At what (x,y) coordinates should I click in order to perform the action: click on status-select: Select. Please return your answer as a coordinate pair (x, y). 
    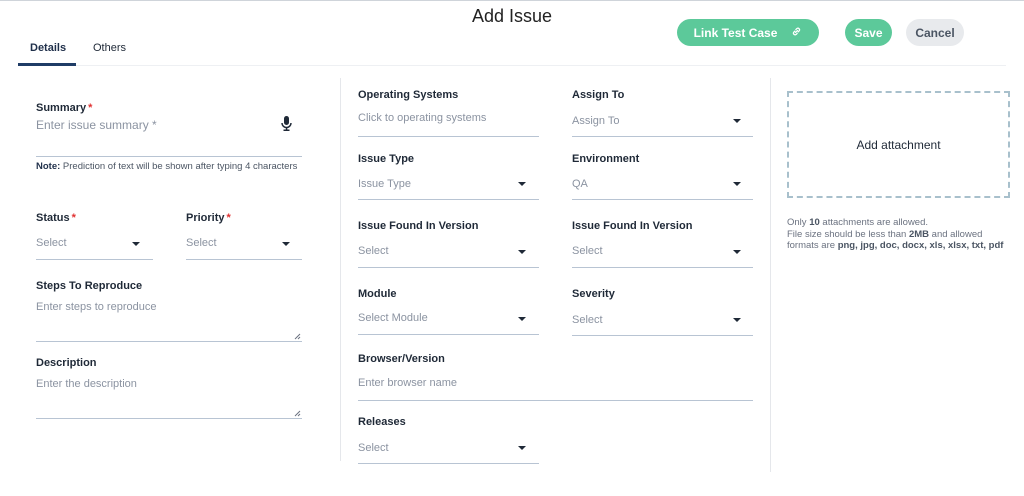
    Looking at the image, I should click on (51, 243).